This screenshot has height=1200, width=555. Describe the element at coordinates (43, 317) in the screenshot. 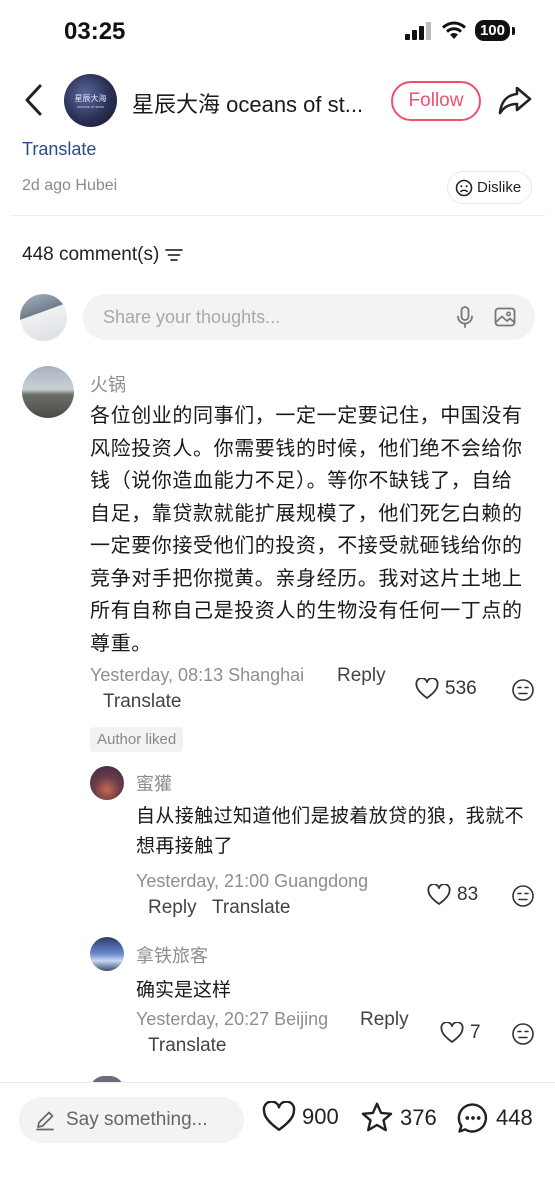

I see `current-user-avatar` at that location.